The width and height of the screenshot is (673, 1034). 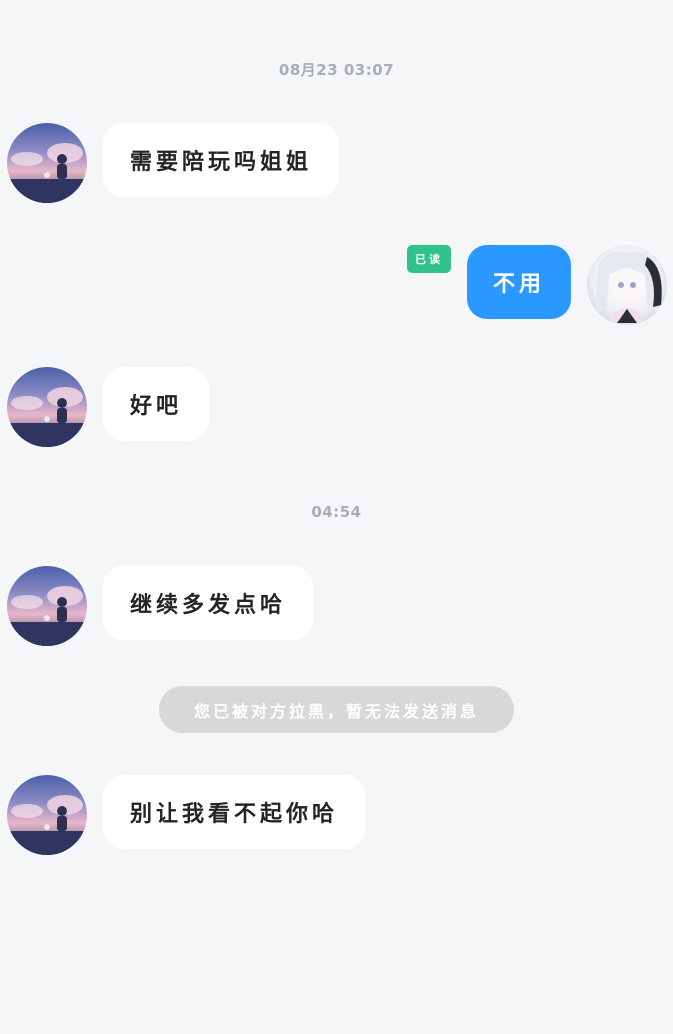 I want to click on message-bubble-incoming: 好吧, so click(x=156, y=404).